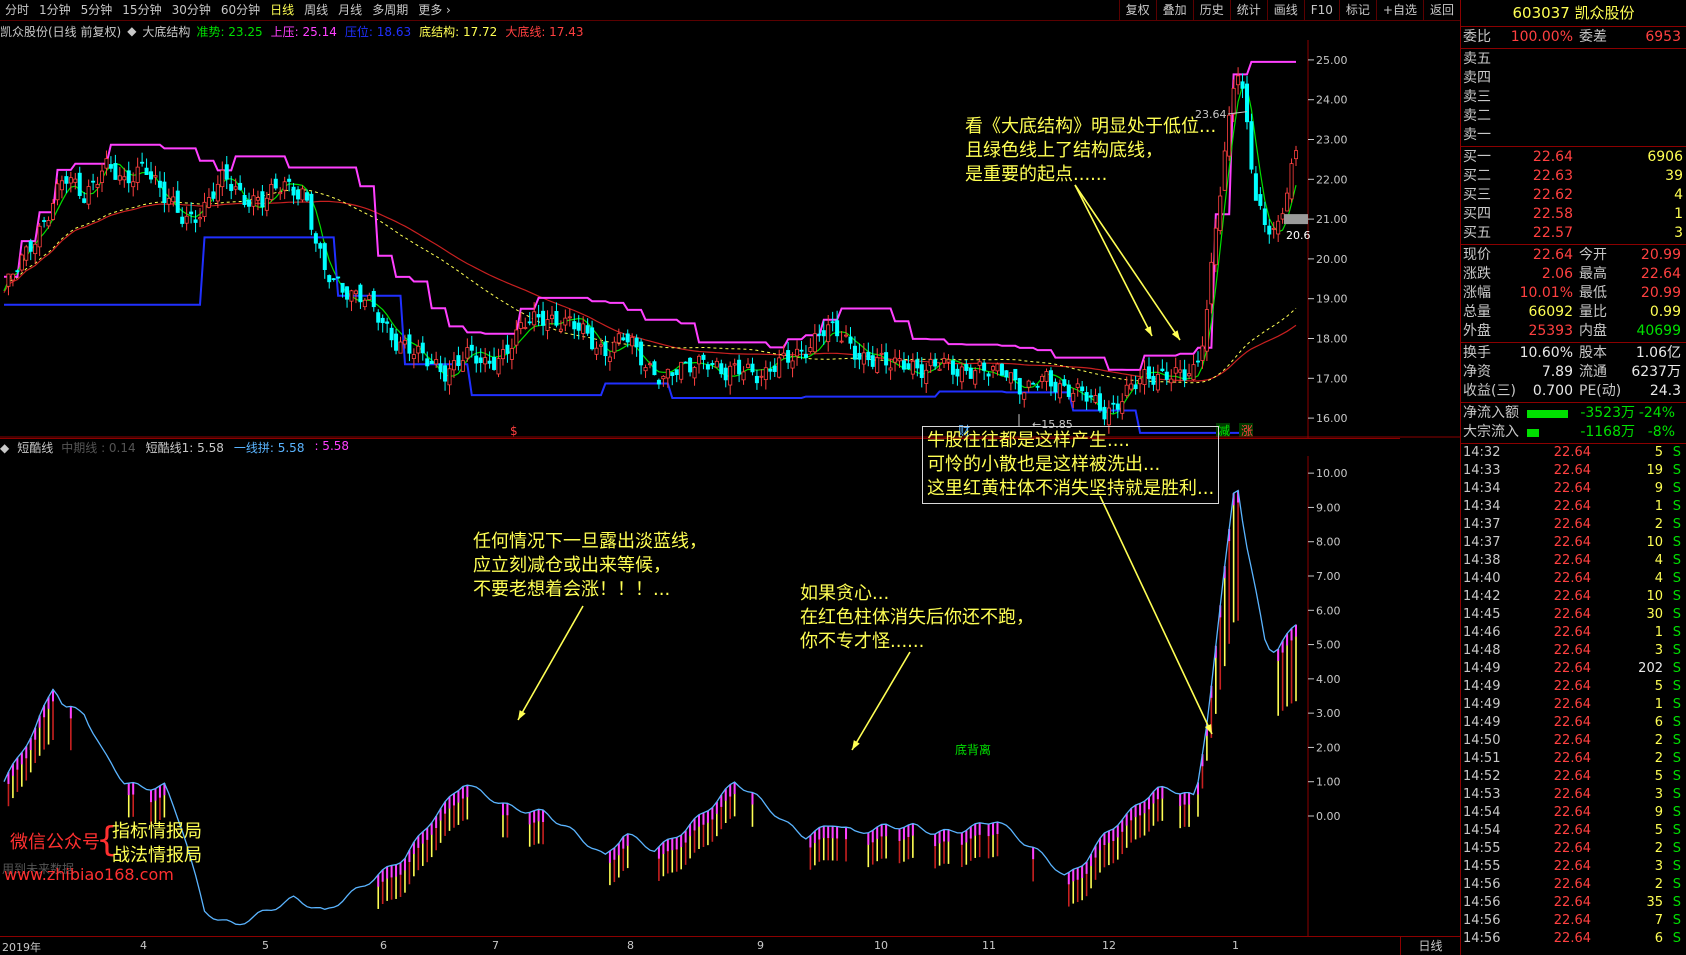 The width and height of the screenshot is (1686, 955). What do you see at coordinates (1211, 10) in the screenshot?
I see `toolbar-button-2: 历史` at bounding box center [1211, 10].